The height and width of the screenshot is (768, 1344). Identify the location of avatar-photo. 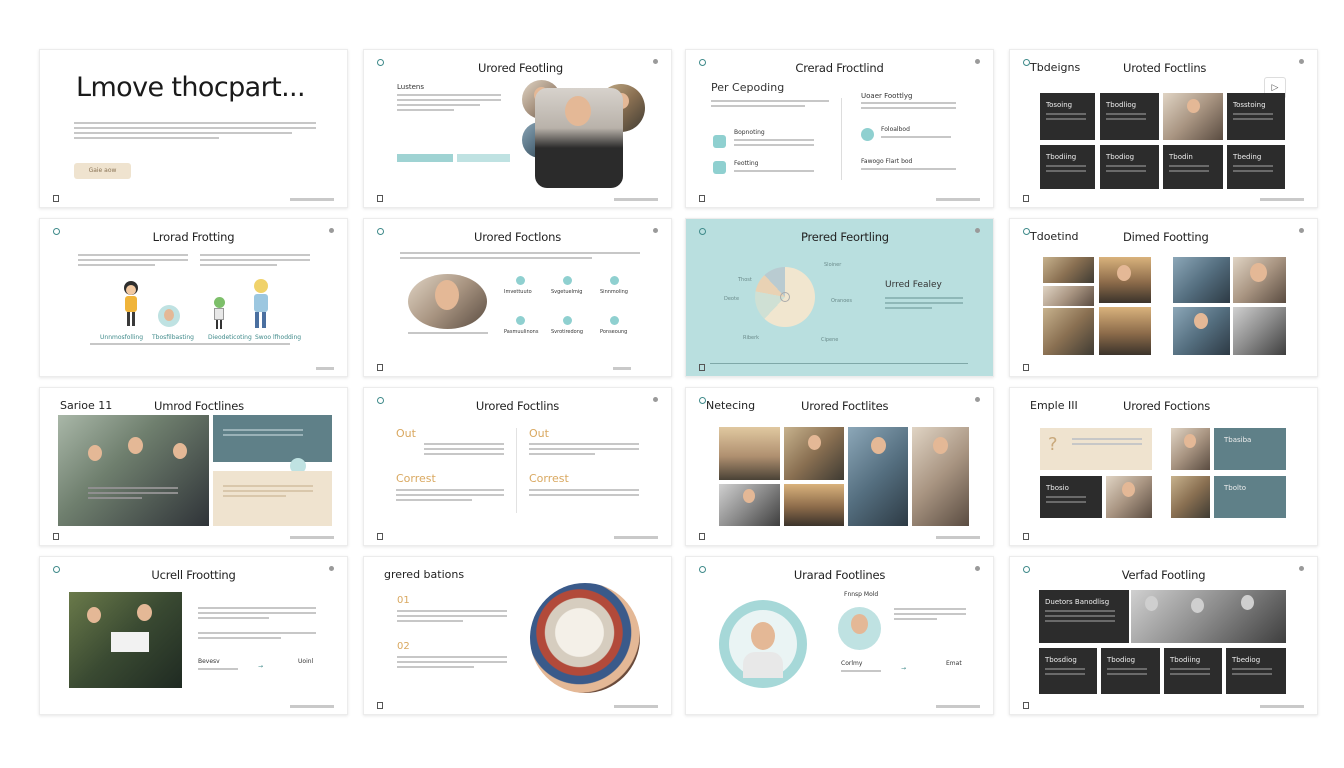
(859, 628).